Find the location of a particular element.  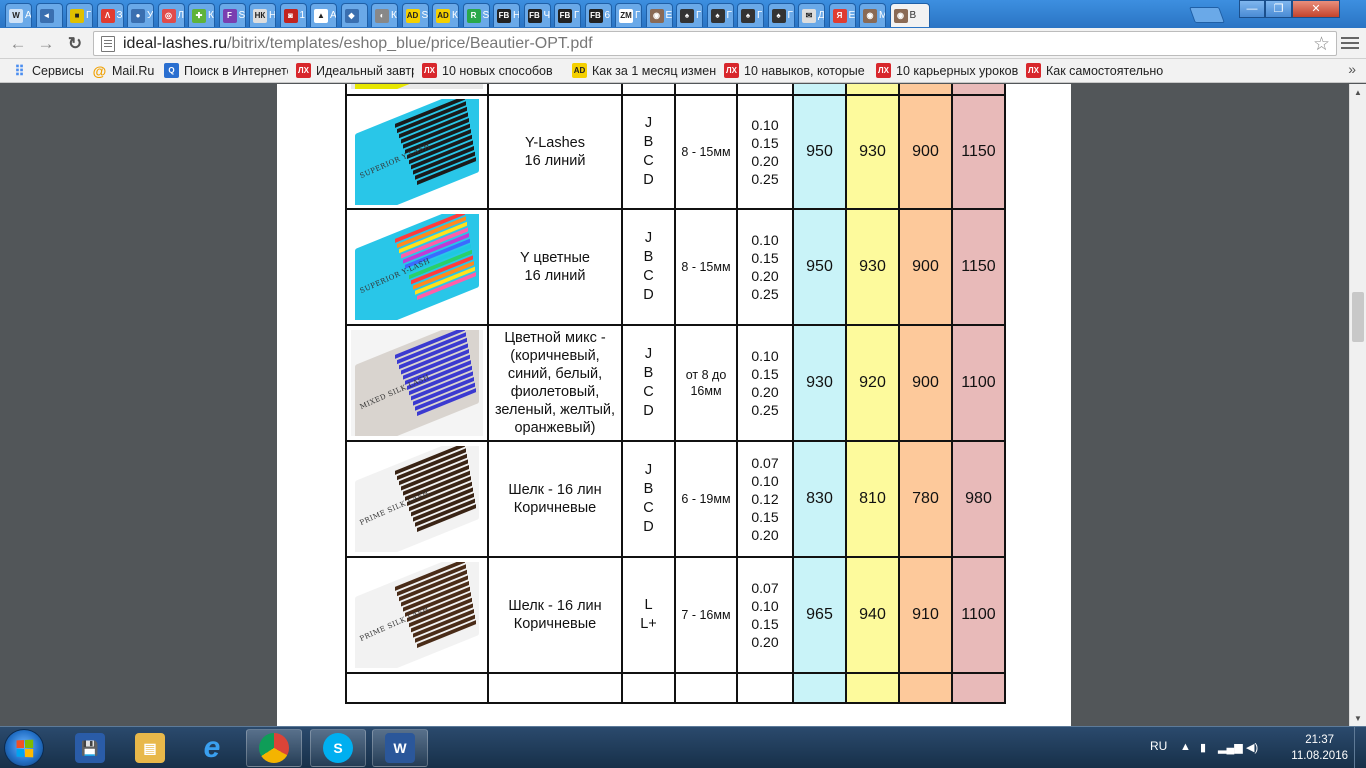

forward-button: → is located at coordinates (46, 44).